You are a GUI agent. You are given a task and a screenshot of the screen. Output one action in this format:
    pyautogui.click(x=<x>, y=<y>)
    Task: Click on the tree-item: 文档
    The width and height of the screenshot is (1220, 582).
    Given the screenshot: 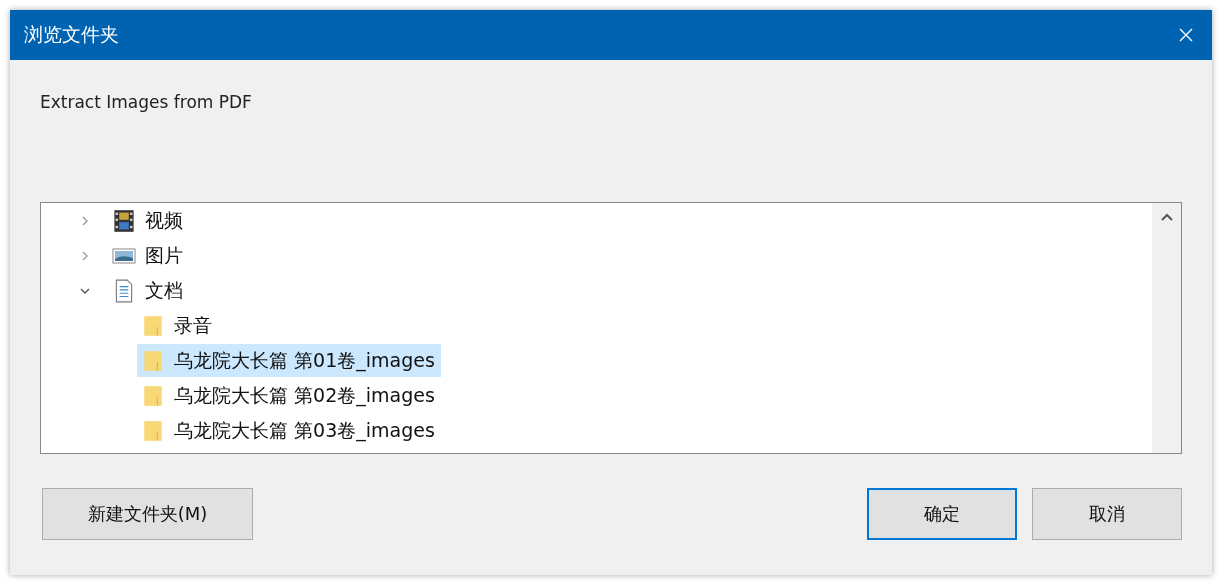 What is the action you would take?
    pyautogui.click(x=148, y=290)
    